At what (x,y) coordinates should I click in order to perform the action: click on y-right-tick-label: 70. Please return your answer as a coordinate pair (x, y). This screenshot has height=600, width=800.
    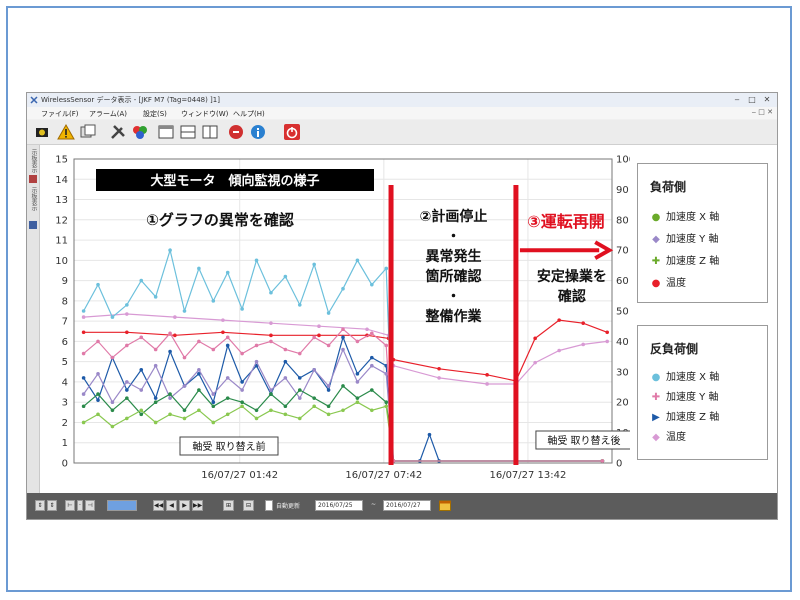
    Looking at the image, I should click on (622, 251).